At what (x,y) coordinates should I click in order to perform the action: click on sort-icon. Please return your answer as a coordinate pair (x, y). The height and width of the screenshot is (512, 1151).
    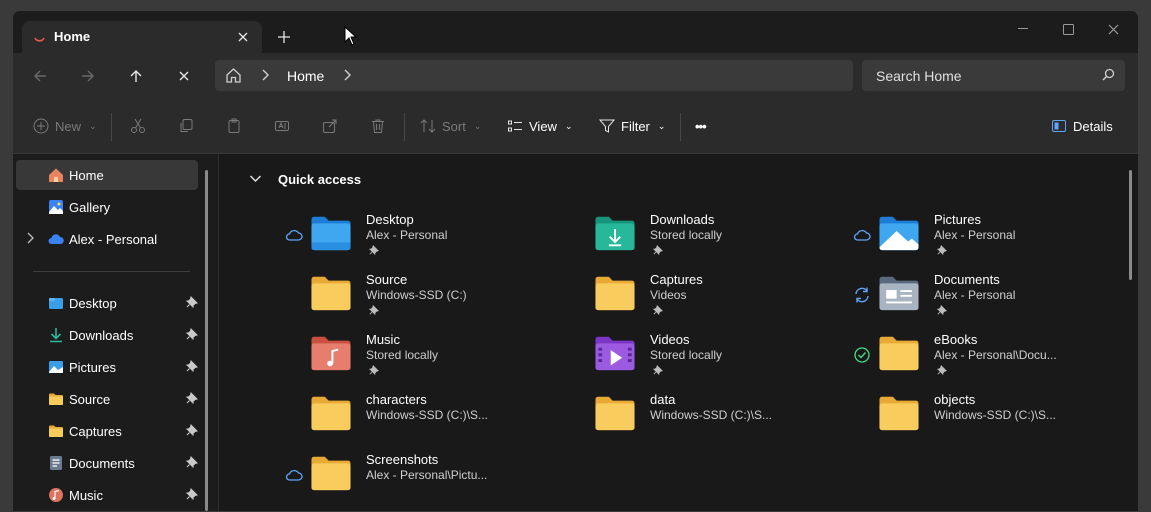
    Looking at the image, I should click on (428, 126).